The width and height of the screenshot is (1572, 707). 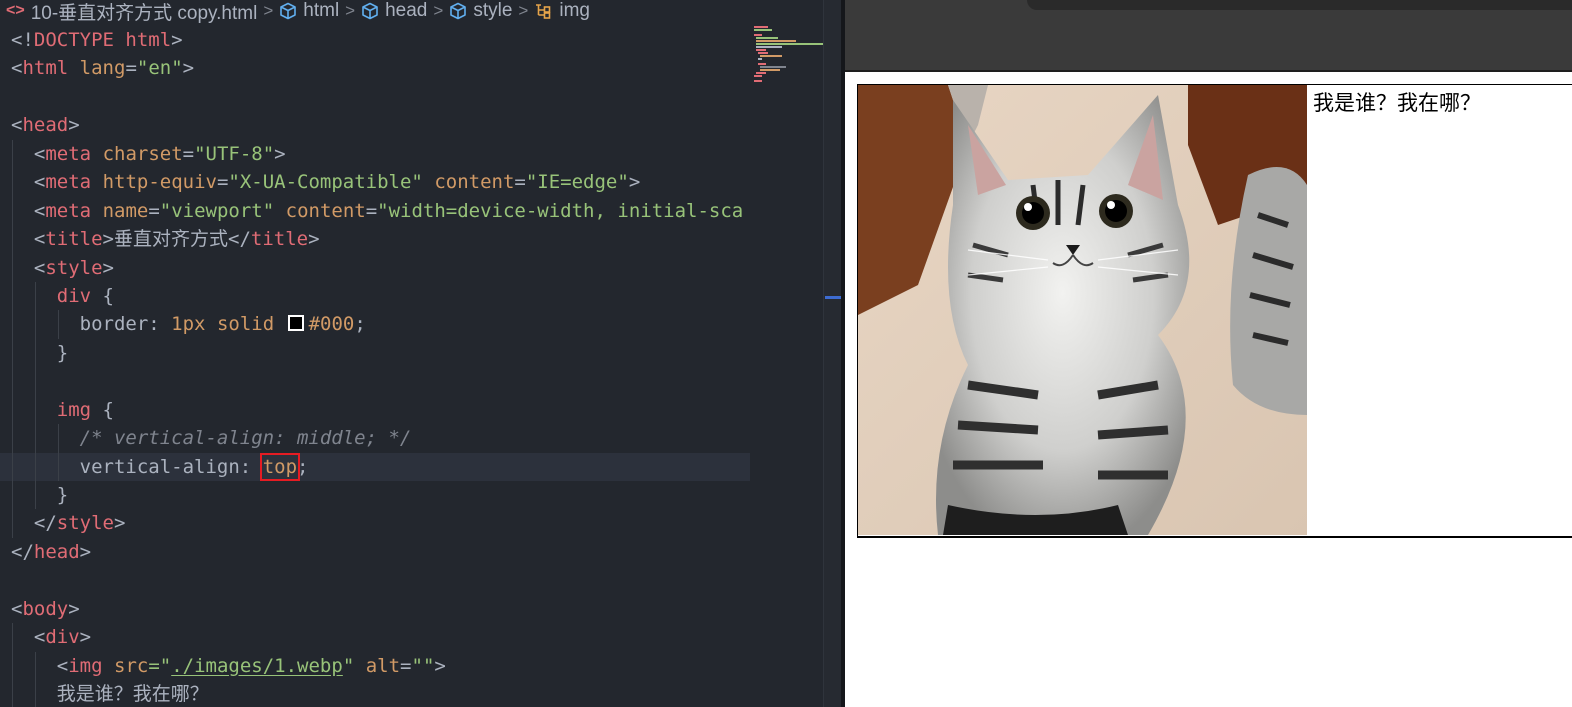 I want to click on browser-address-bar, so click(x=1299, y=5).